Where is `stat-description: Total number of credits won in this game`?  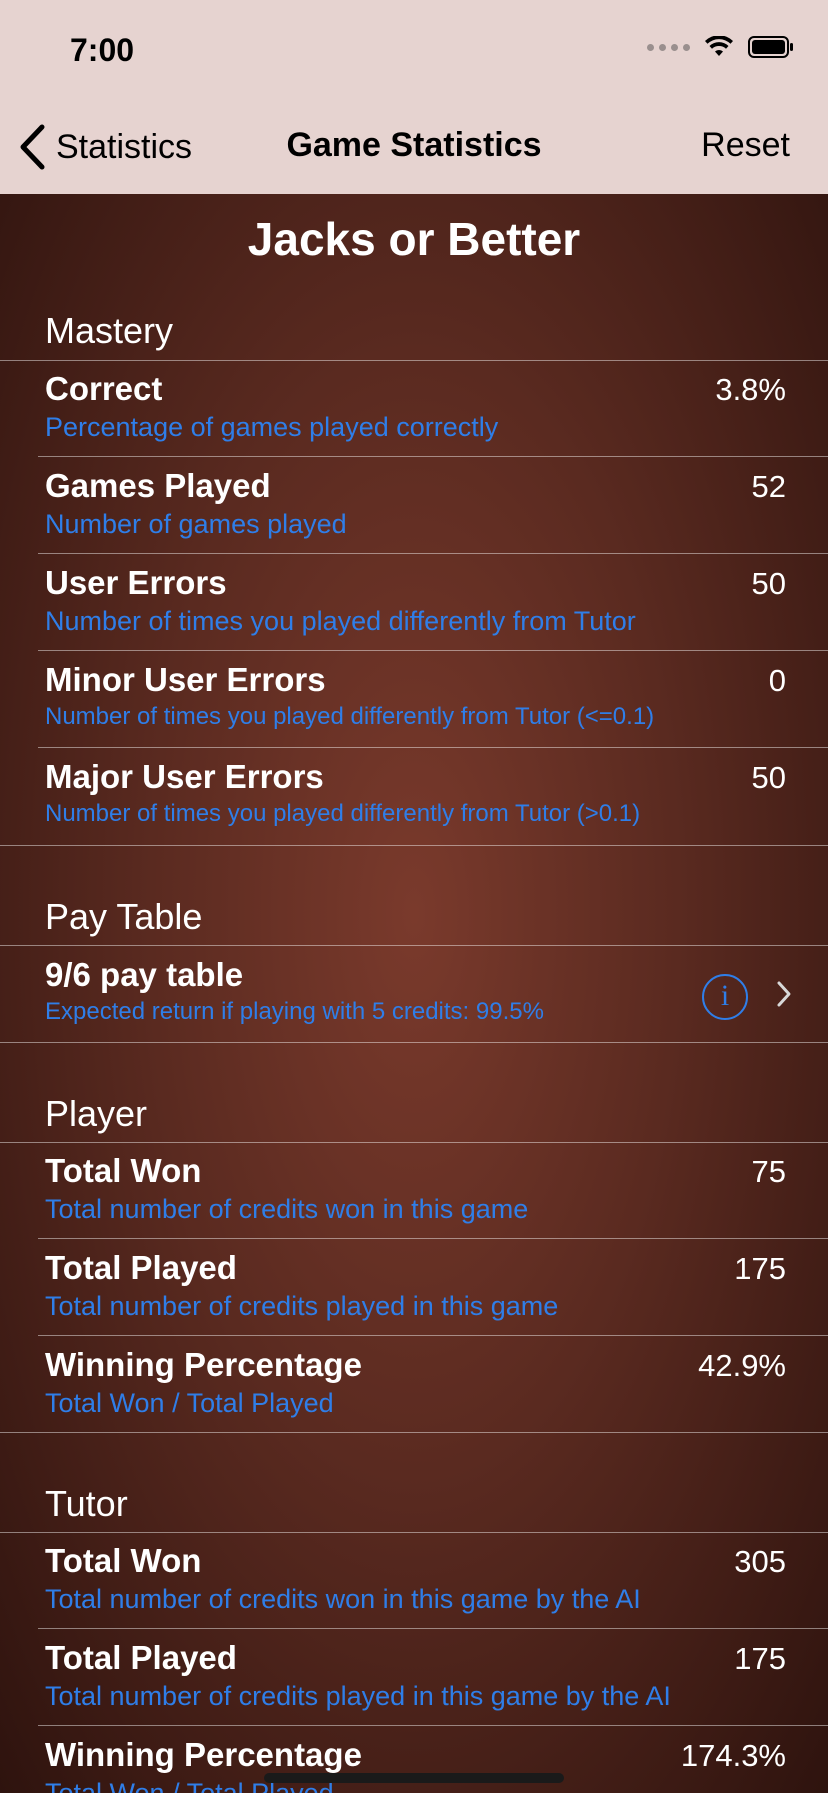
stat-description: Total number of credits won in this game is located at coordinates (287, 1209).